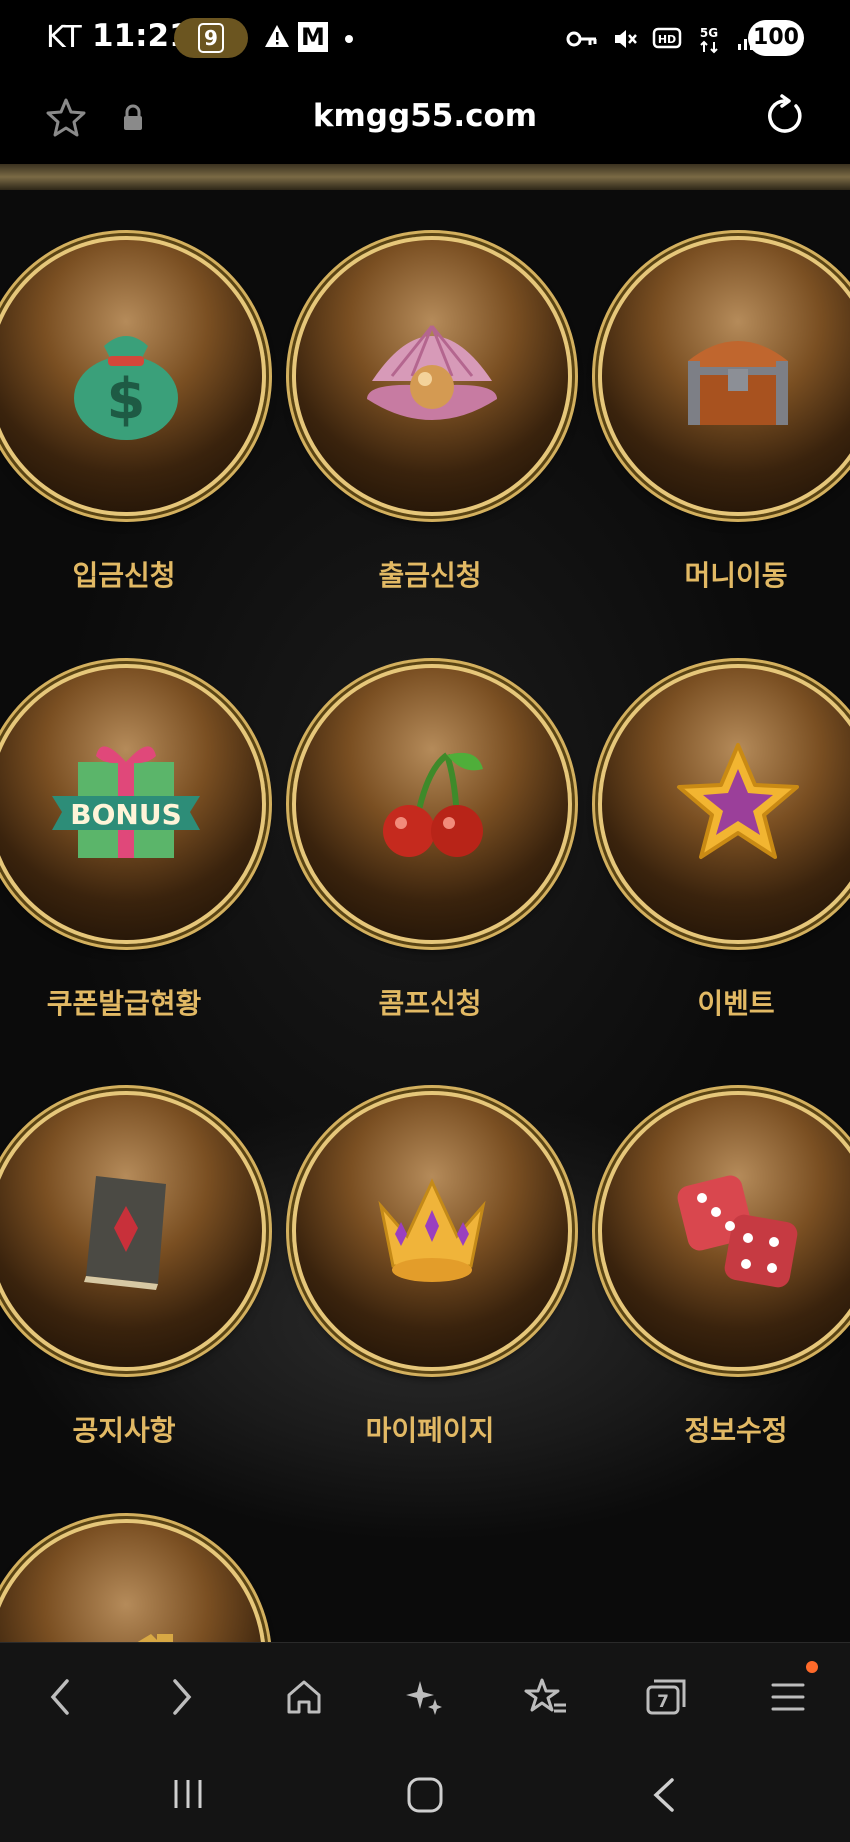 The height and width of the screenshot is (1842, 850). Describe the element at coordinates (425, 116) in the screenshot. I see `url-text: kmgg55.com` at that location.